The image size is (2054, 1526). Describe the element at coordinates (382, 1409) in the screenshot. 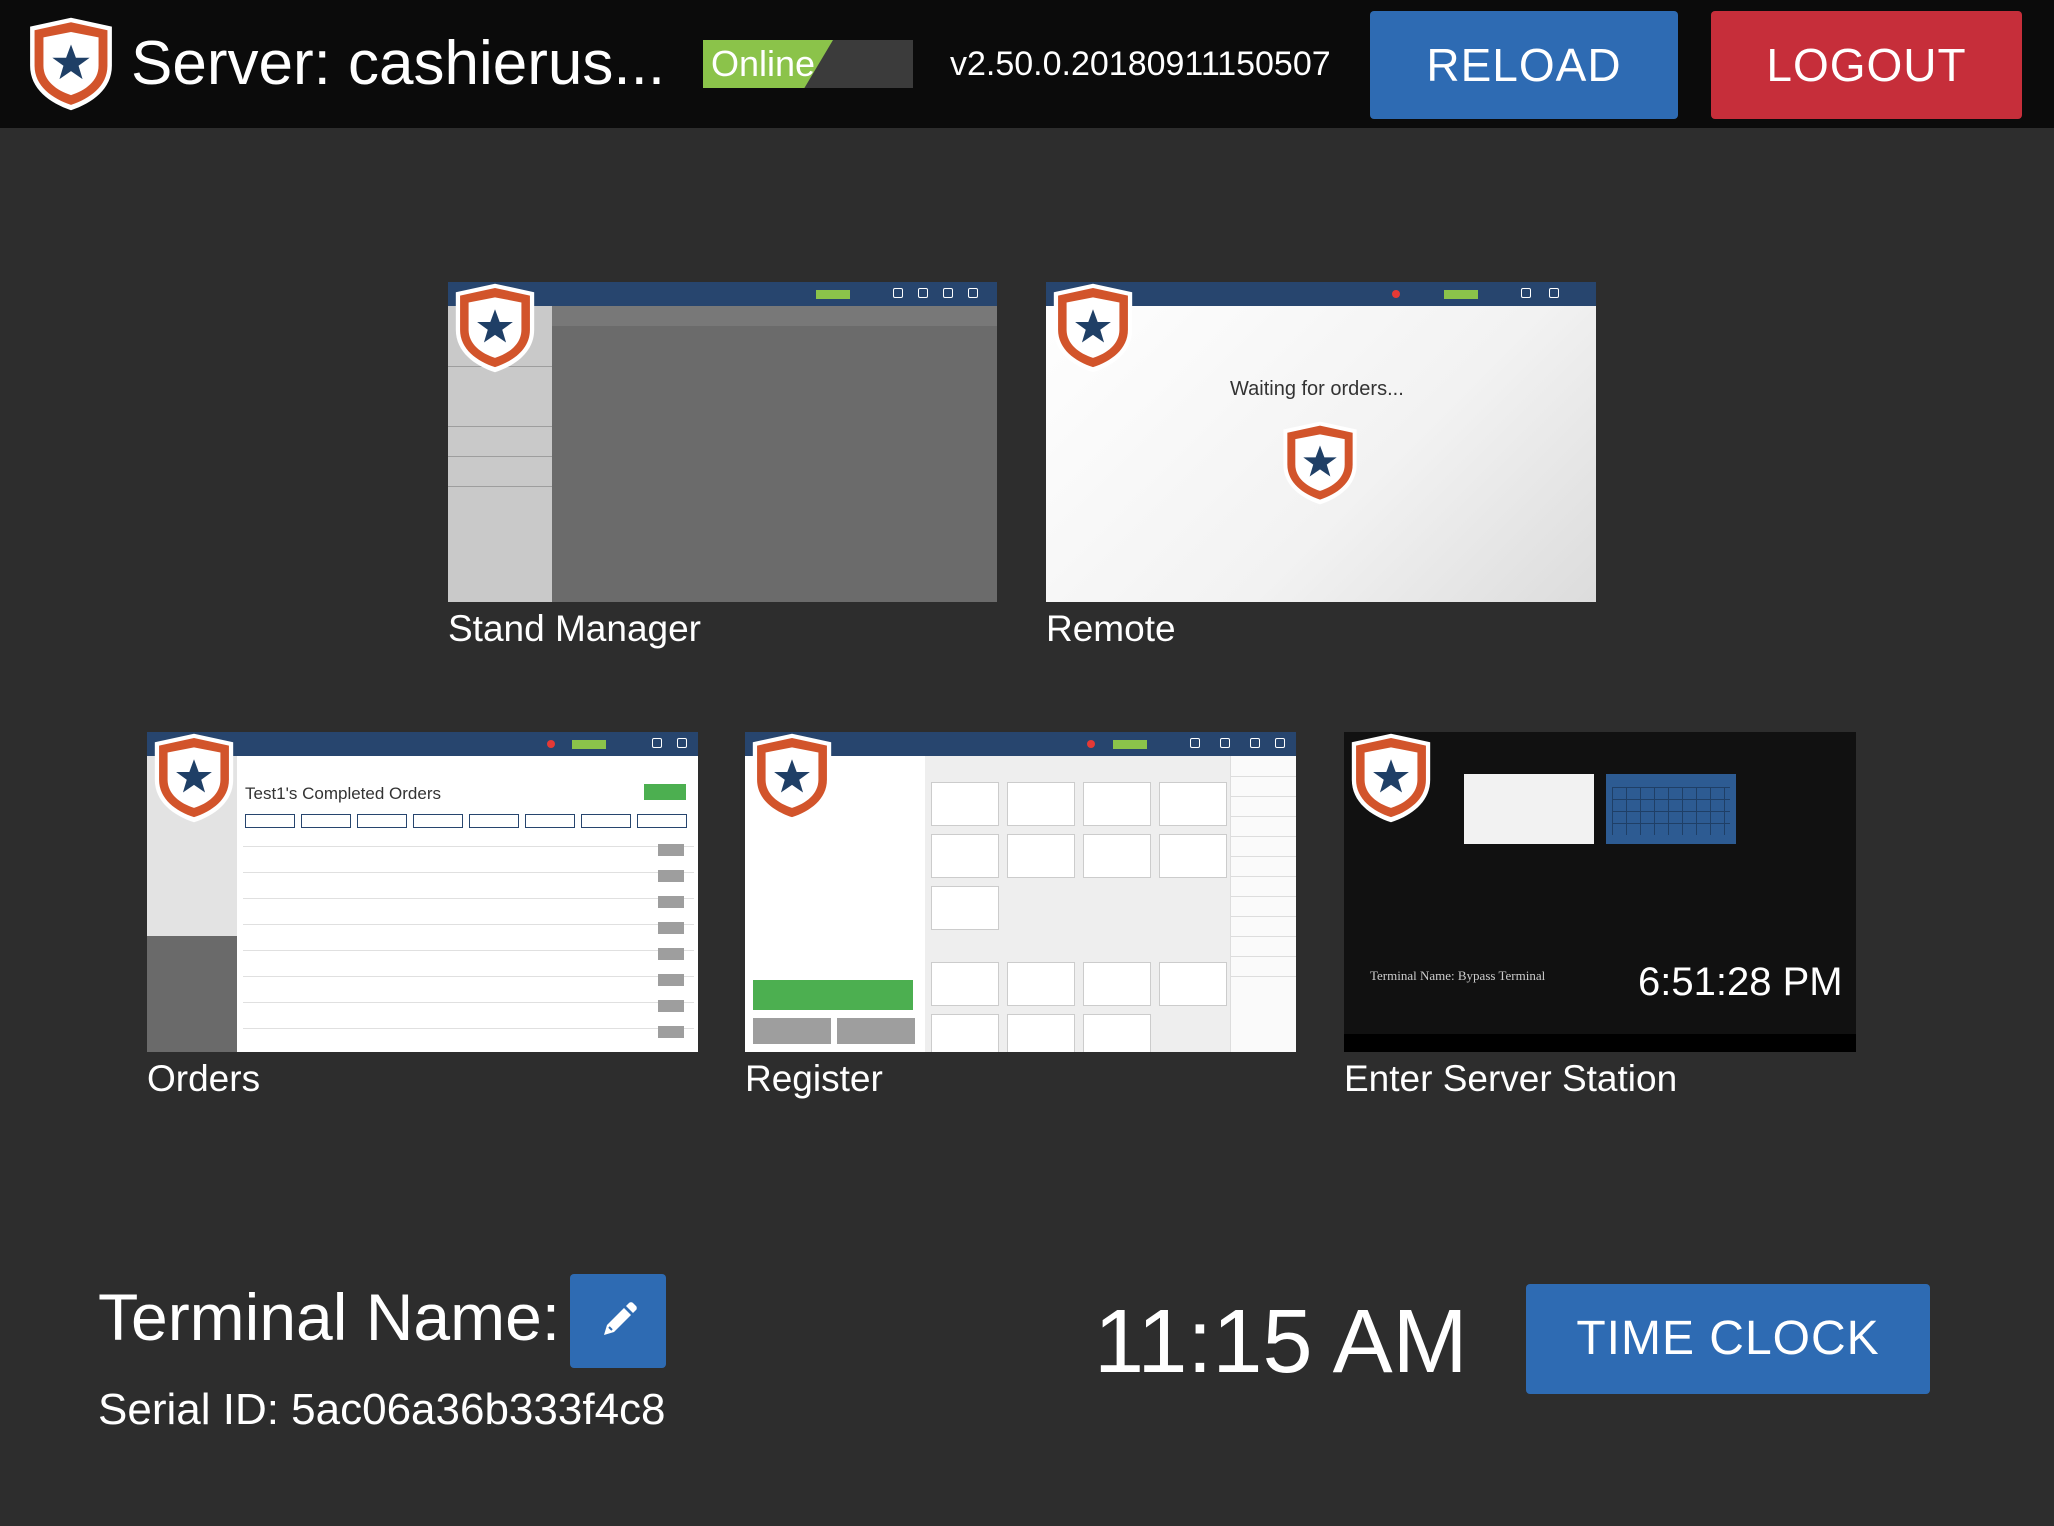

I see `serial-id: Serial ID: 5ac06a36b333f4c8` at that location.